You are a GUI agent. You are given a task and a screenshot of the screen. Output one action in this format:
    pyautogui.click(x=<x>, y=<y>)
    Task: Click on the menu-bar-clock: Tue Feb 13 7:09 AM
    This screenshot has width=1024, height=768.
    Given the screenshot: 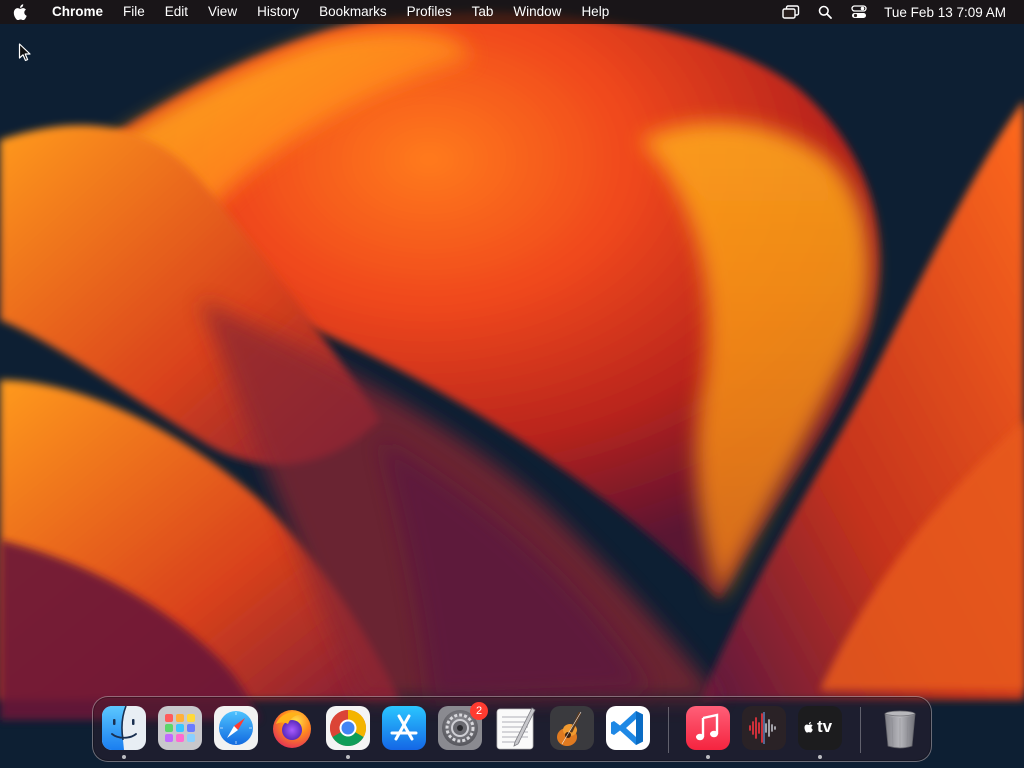 What is the action you would take?
    pyautogui.click(x=946, y=12)
    